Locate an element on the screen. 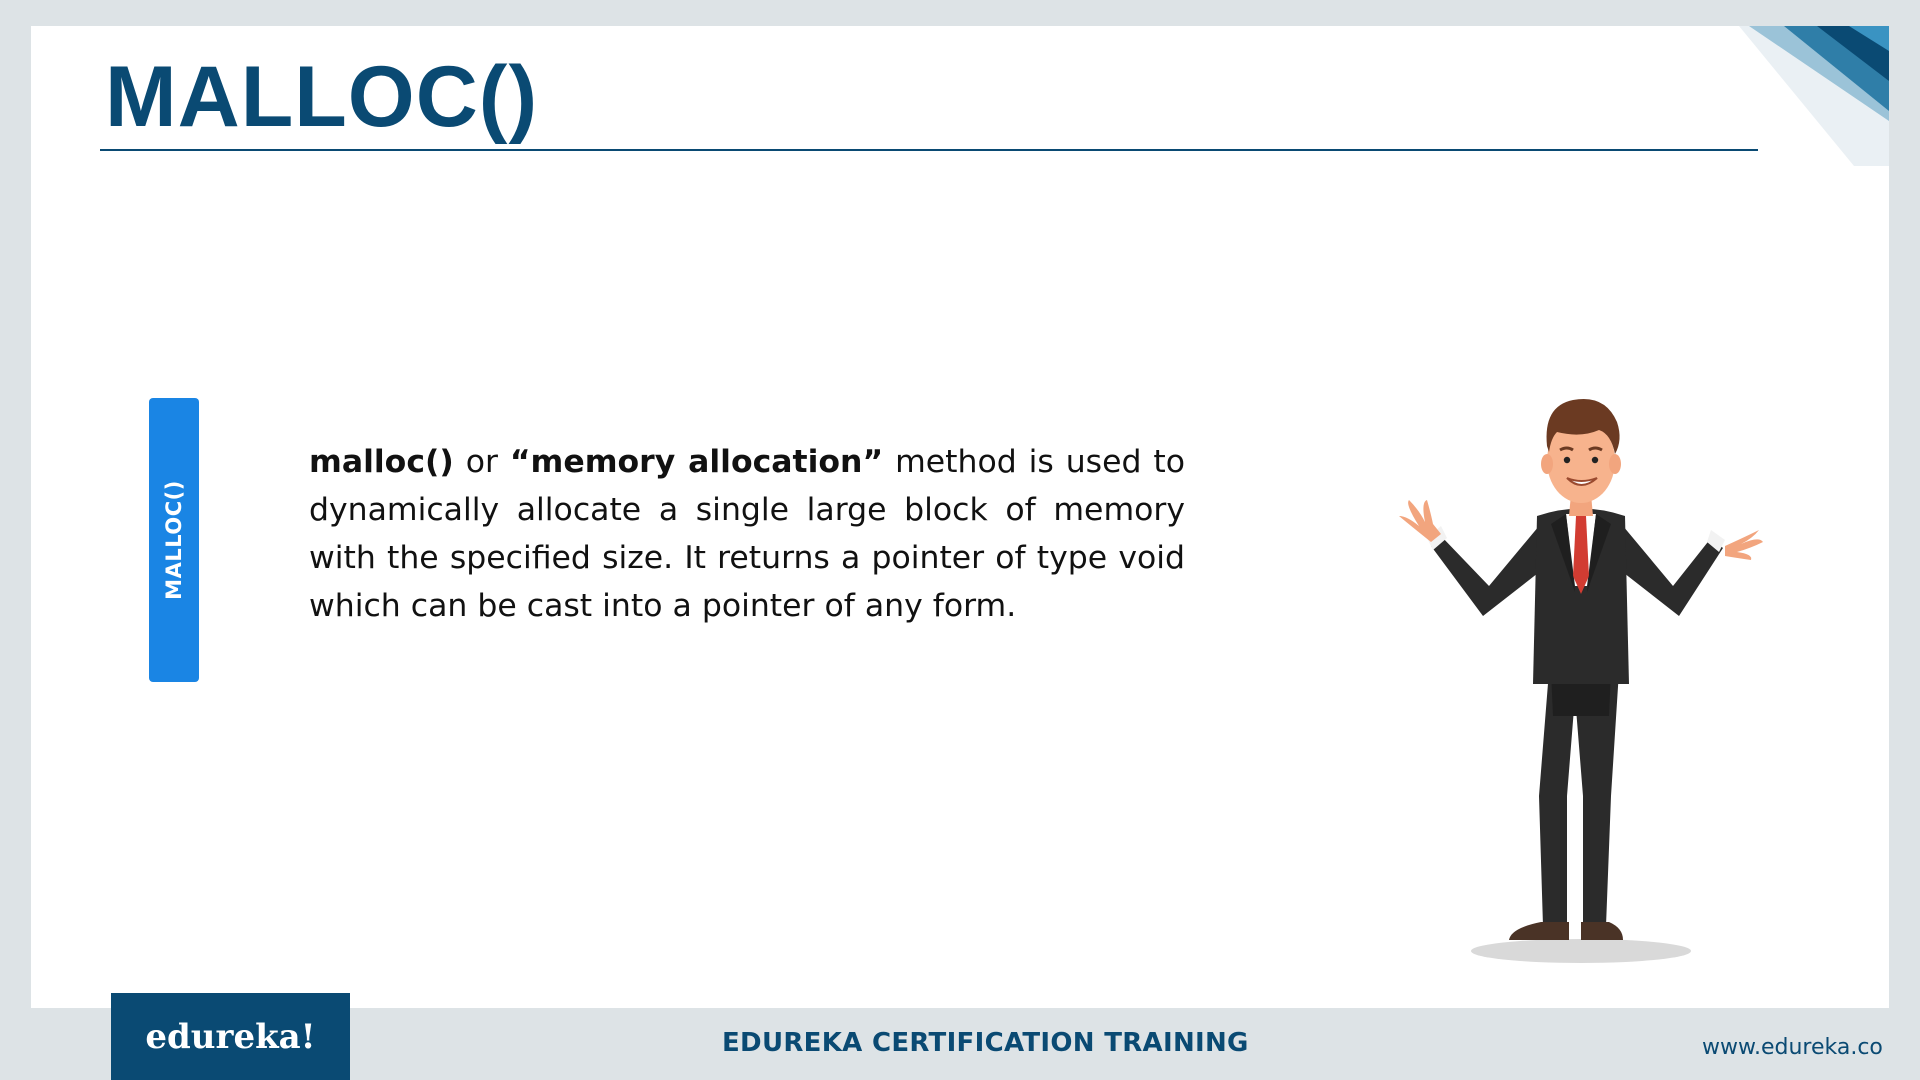  side-section-tab: MALLOC() is located at coordinates (174, 540).